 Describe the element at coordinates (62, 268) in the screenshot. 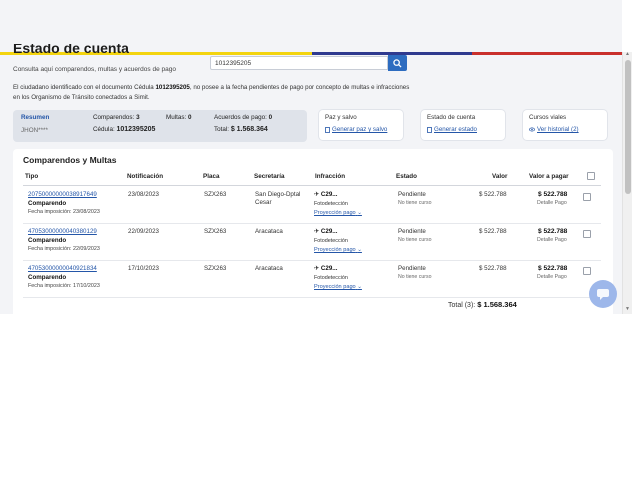

I see `comparendo-number-link: 47053000000040921834` at that location.